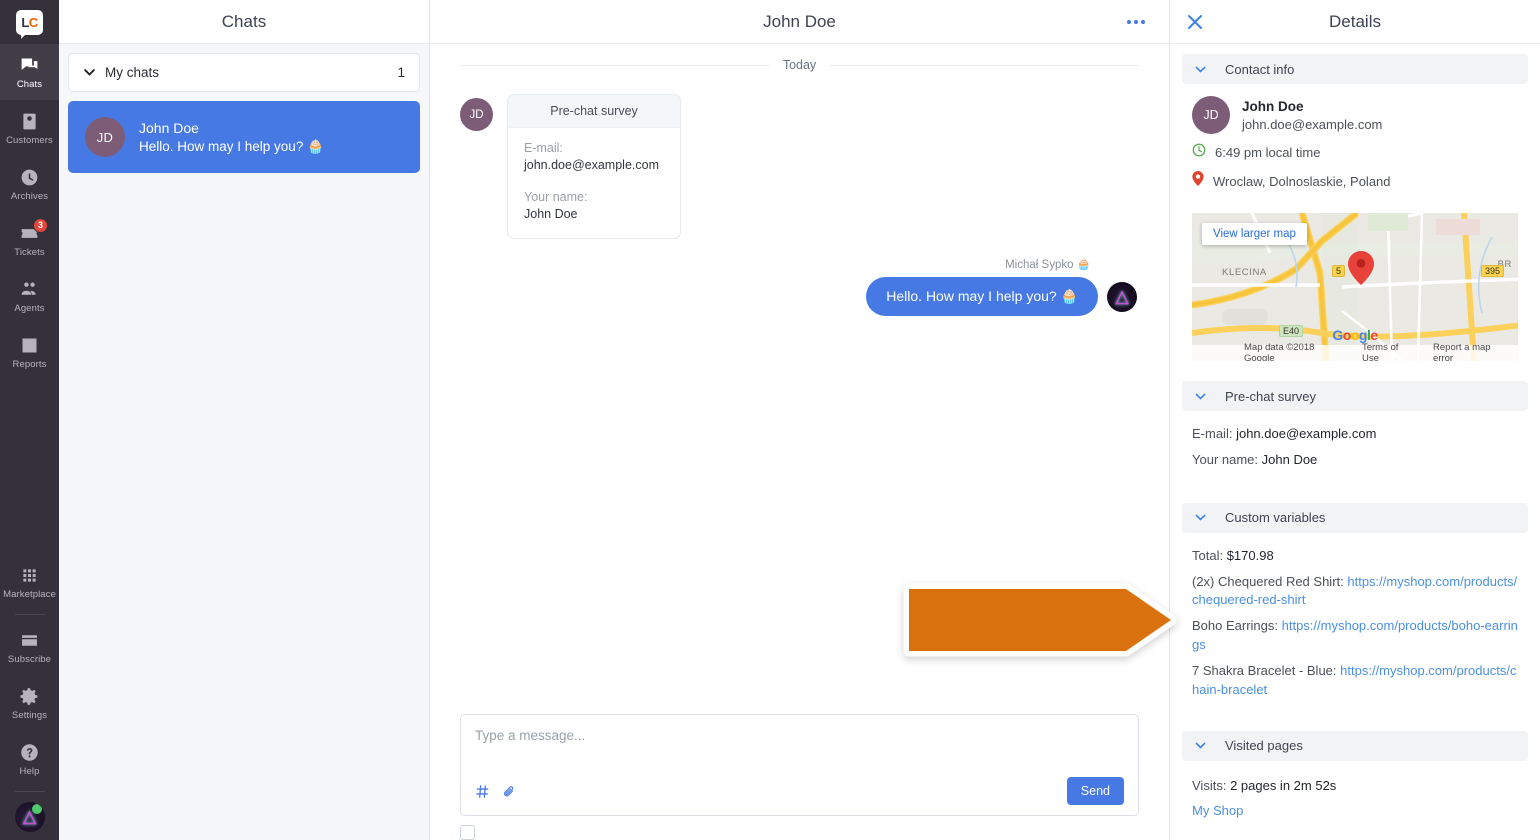 The image size is (1540, 840). What do you see at coordinates (29, 594) in the screenshot?
I see `nav-label-marketplace: Marketplace` at bounding box center [29, 594].